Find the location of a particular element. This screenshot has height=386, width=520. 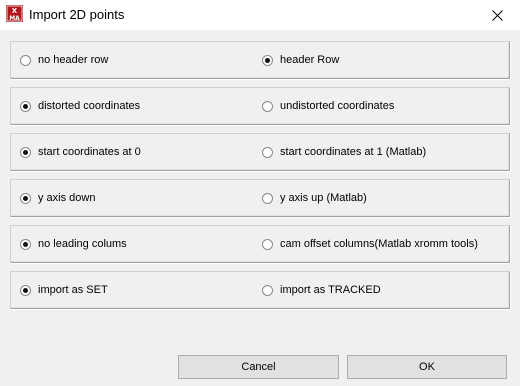

radio-label: cam offset columns(Matlab xromm tools) is located at coordinates (379, 244).